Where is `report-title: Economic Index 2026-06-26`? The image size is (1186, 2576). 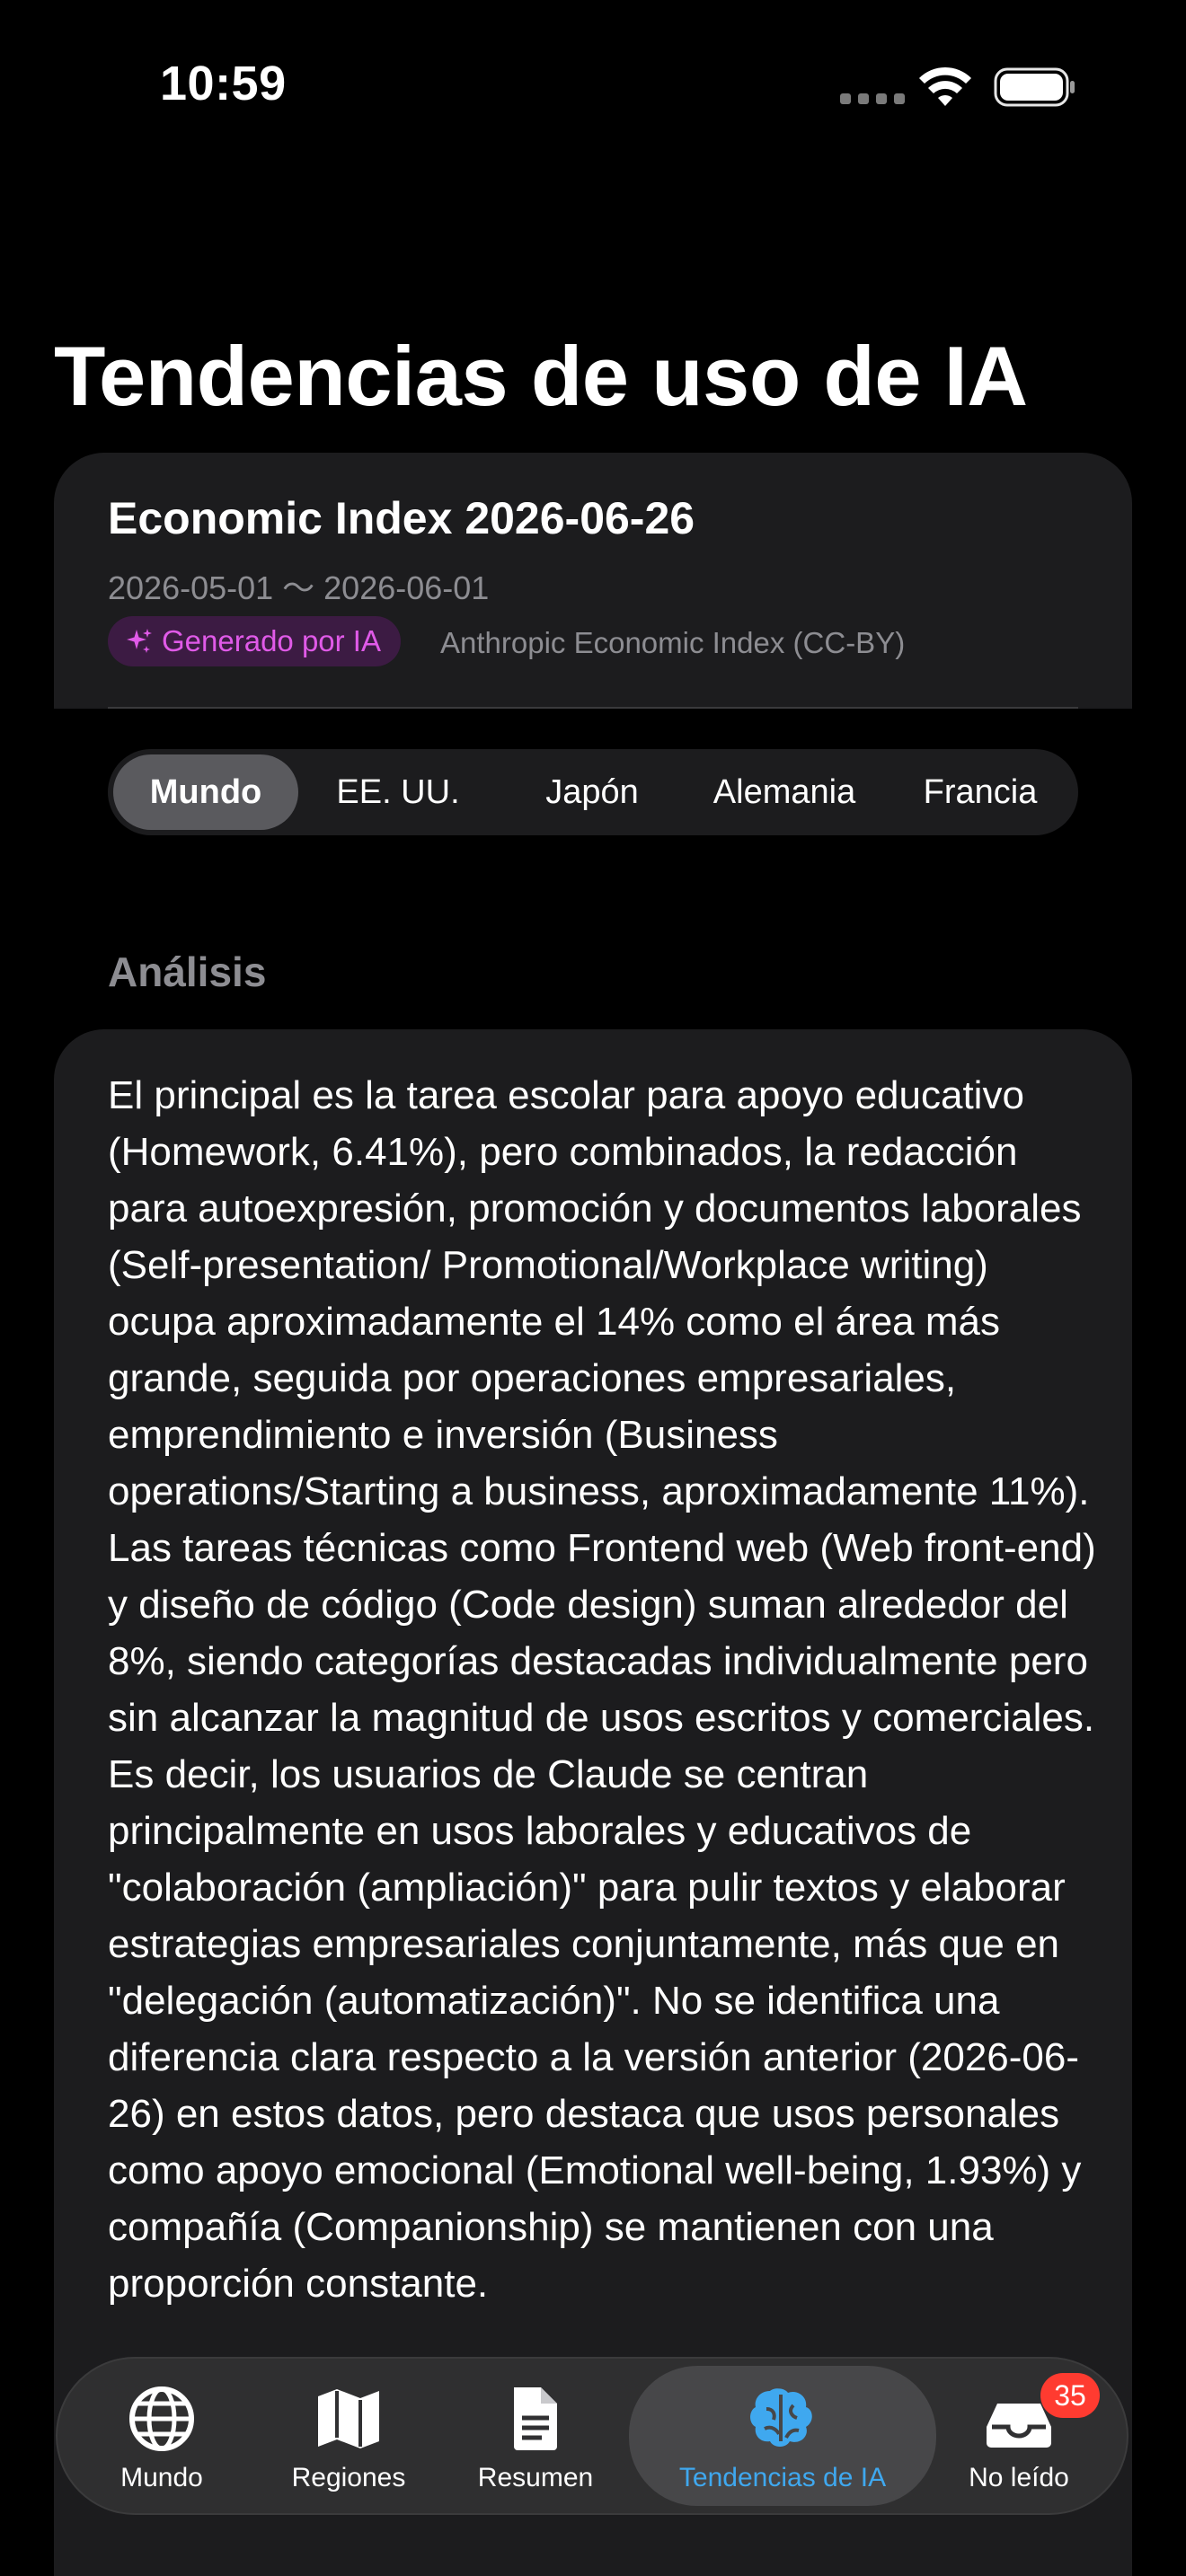
report-title: Economic Index 2026-06-26 is located at coordinates (401, 518).